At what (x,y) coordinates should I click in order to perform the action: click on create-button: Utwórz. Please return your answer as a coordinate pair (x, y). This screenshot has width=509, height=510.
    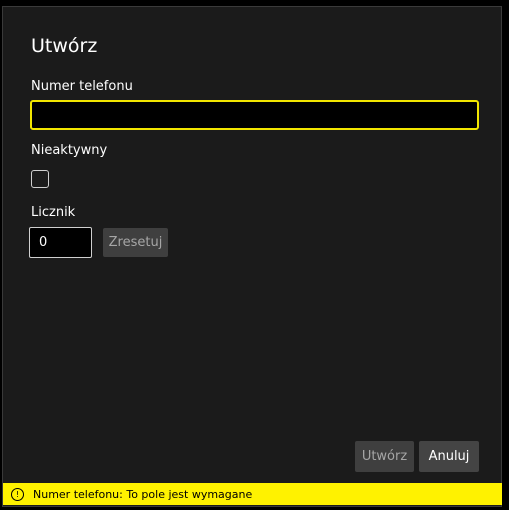
    Looking at the image, I should click on (384, 456).